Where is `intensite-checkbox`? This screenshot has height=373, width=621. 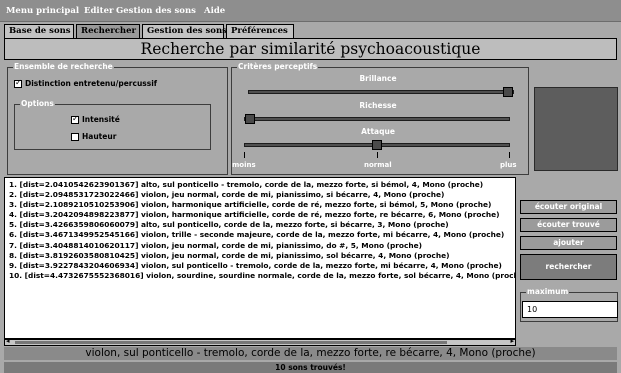
intensite-checkbox is located at coordinates (75, 119).